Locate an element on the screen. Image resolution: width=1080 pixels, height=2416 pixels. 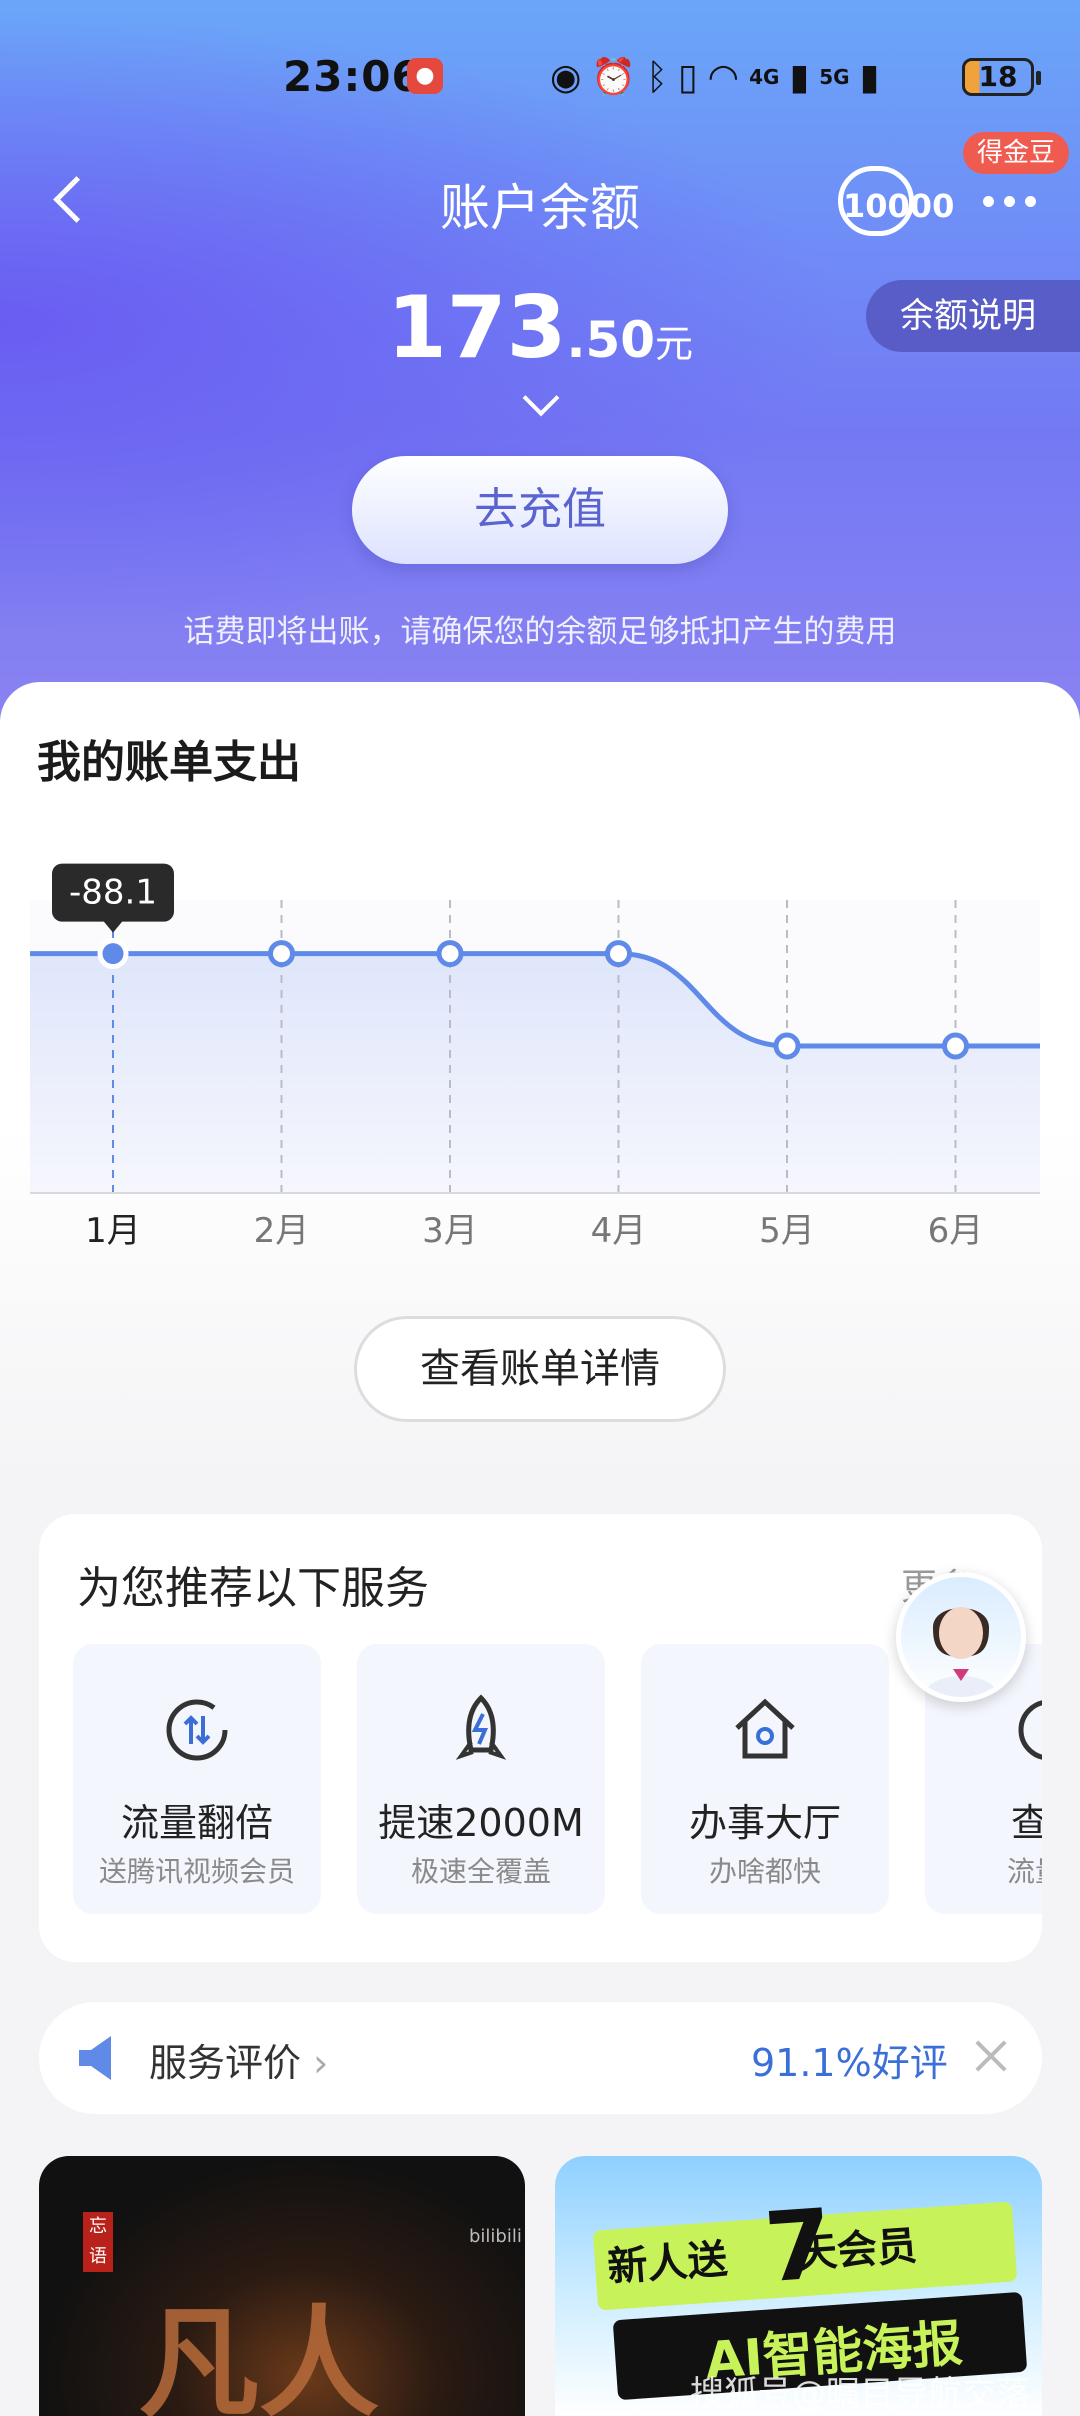
balance-decimal: .50 is located at coordinates (611, 340).